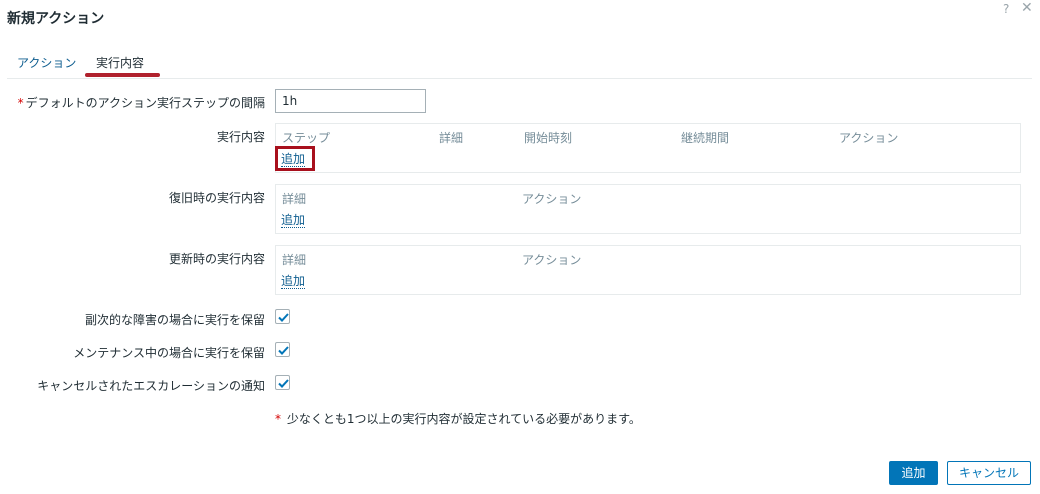 This screenshot has width=1040, height=494. What do you see at coordinates (216, 198) in the screenshot?
I see `recovery-operations-label: 復旧時の実行内容` at bounding box center [216, 198].